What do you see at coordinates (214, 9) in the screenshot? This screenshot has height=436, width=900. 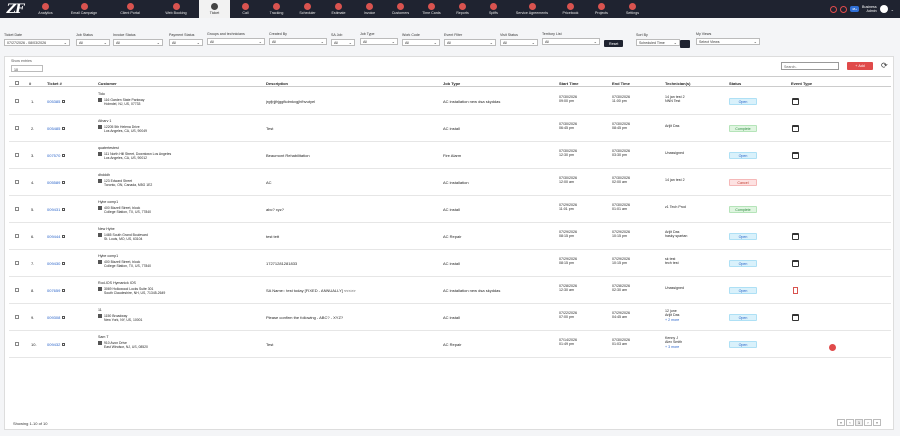 I see `nav-item-ticket: Ticket` at bounding box center [214, 9].